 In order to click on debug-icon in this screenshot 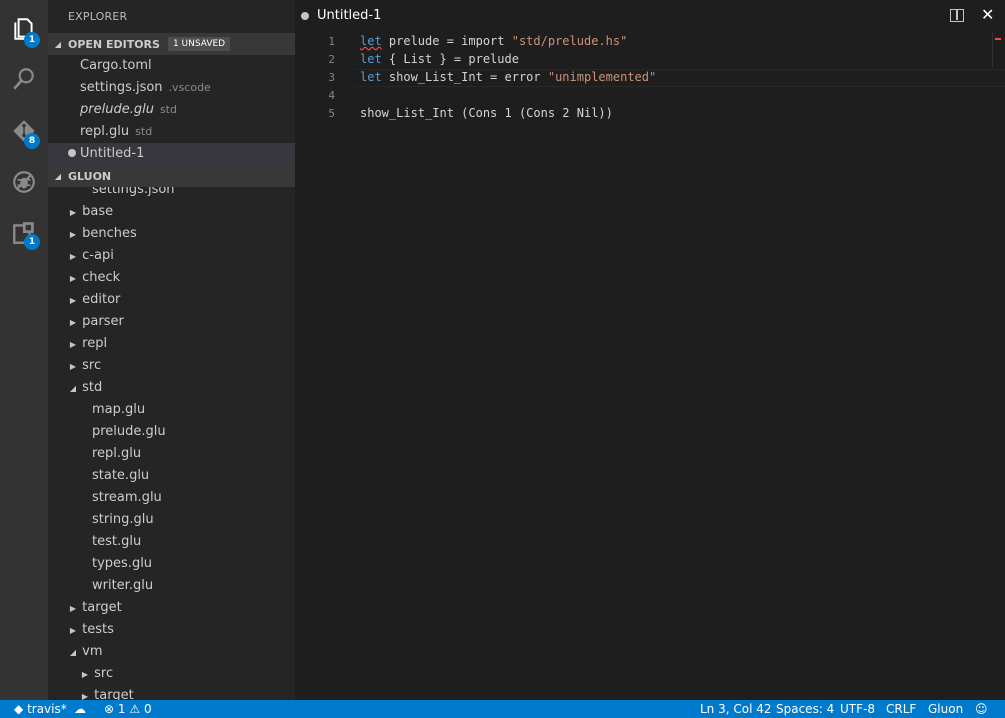, I will do `click(24, 182)`.